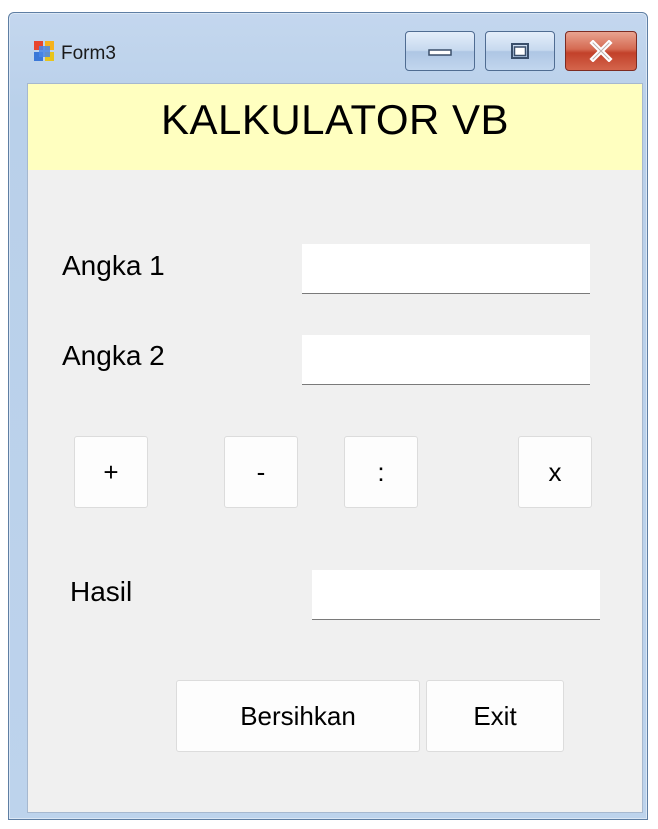 This screenshot has height=829, width=658. Describe the element at coordinates (111, 472) in the screenshot. I see `add-button: +` at that location.